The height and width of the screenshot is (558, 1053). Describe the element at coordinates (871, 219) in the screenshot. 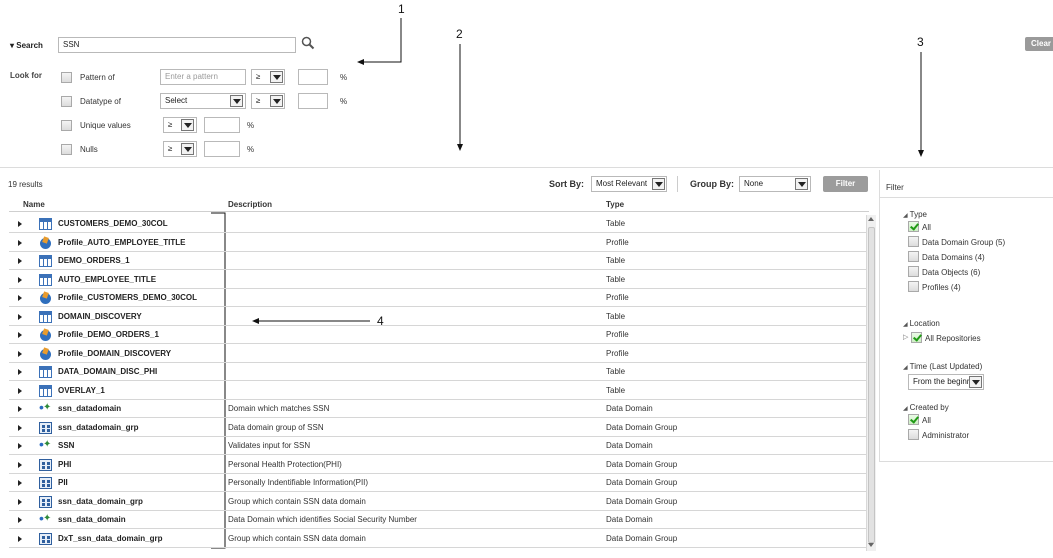

I see `scroll-up-icon` at that location.